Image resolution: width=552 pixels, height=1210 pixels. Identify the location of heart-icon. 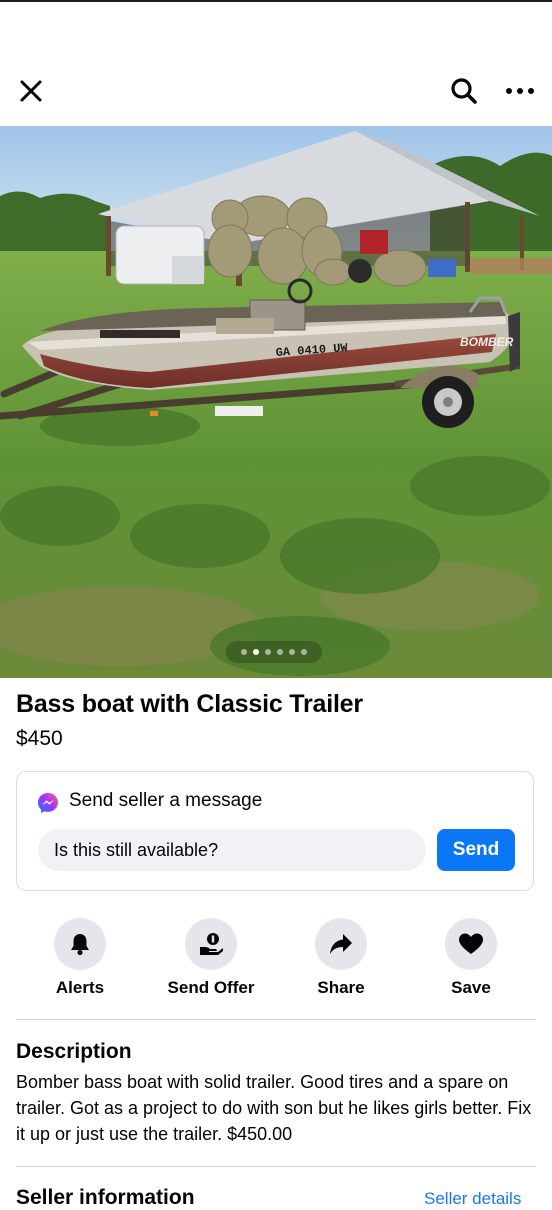
(471, 943).